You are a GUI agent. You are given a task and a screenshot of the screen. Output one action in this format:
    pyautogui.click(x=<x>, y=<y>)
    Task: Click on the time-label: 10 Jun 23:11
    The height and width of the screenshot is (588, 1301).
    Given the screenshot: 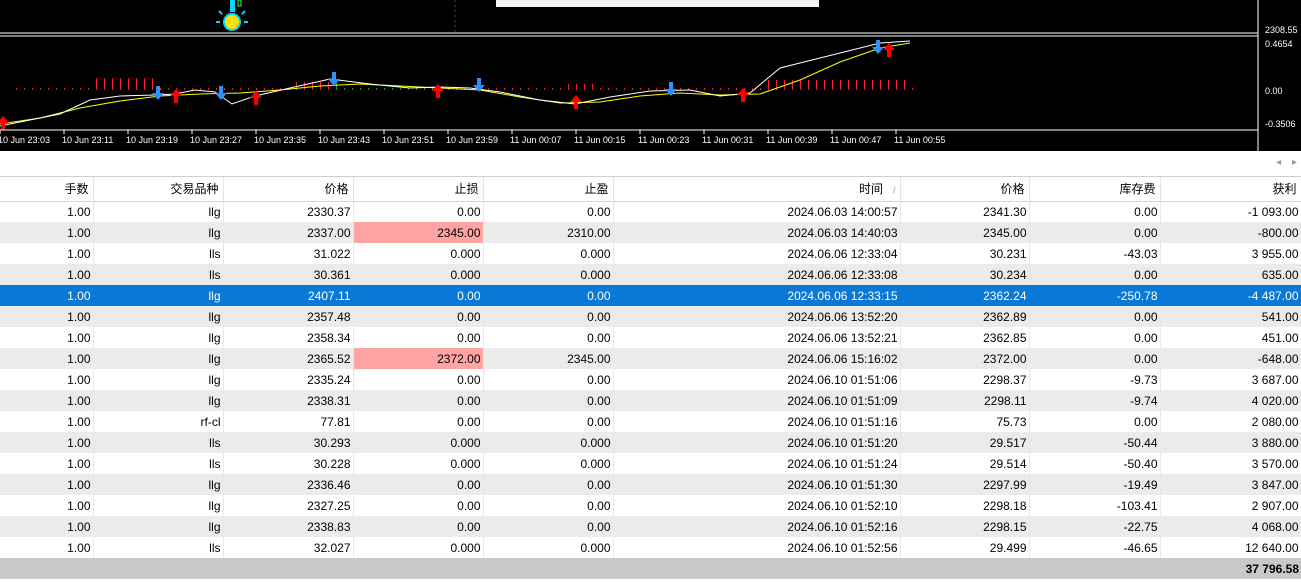 What is the action you would take?
    pyautogui.click(x=87, y=140)
    